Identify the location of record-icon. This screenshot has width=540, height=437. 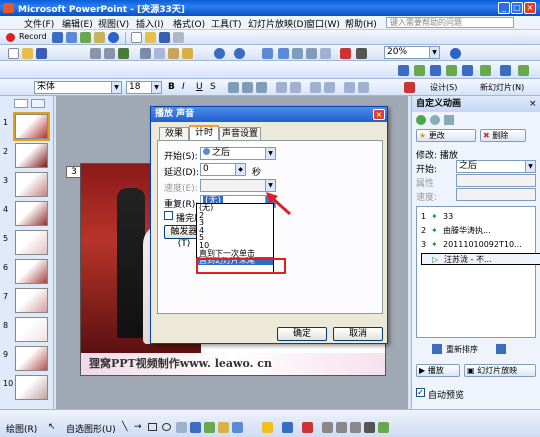
(10, 37).